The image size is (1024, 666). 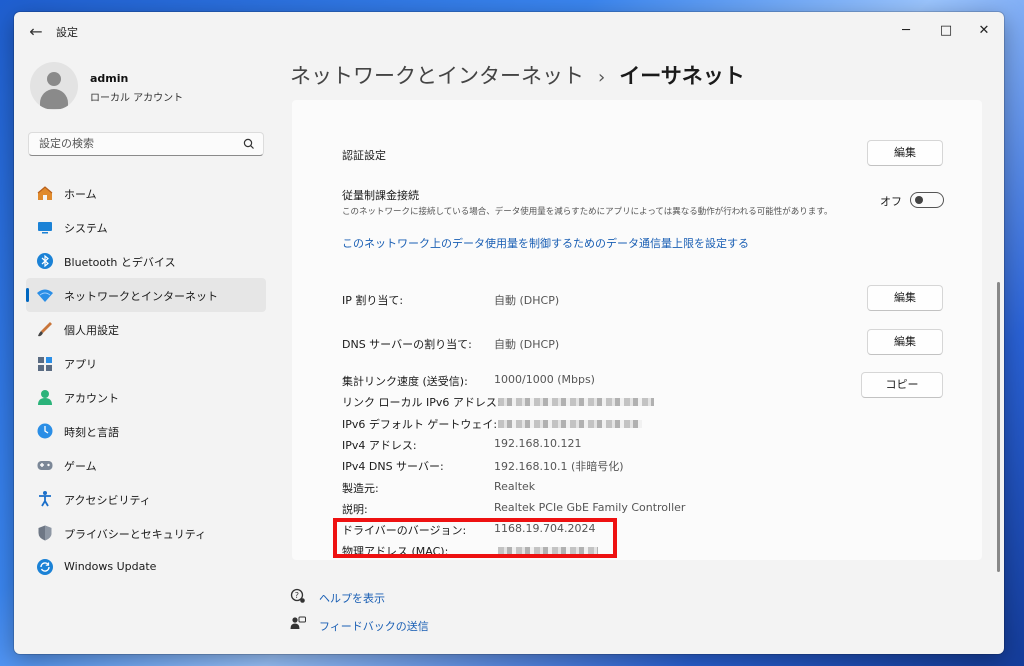 I want to click on help-link: ヘルプを表示, so click(x=352, y=598).